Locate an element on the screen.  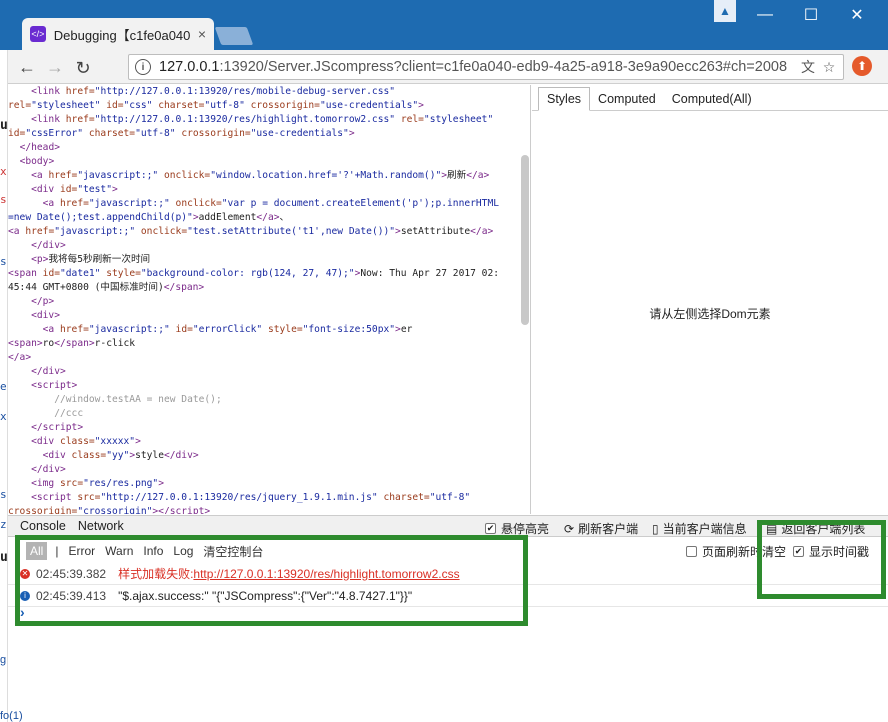
maximize-button: ☐ is located at coordinates (811, 15).